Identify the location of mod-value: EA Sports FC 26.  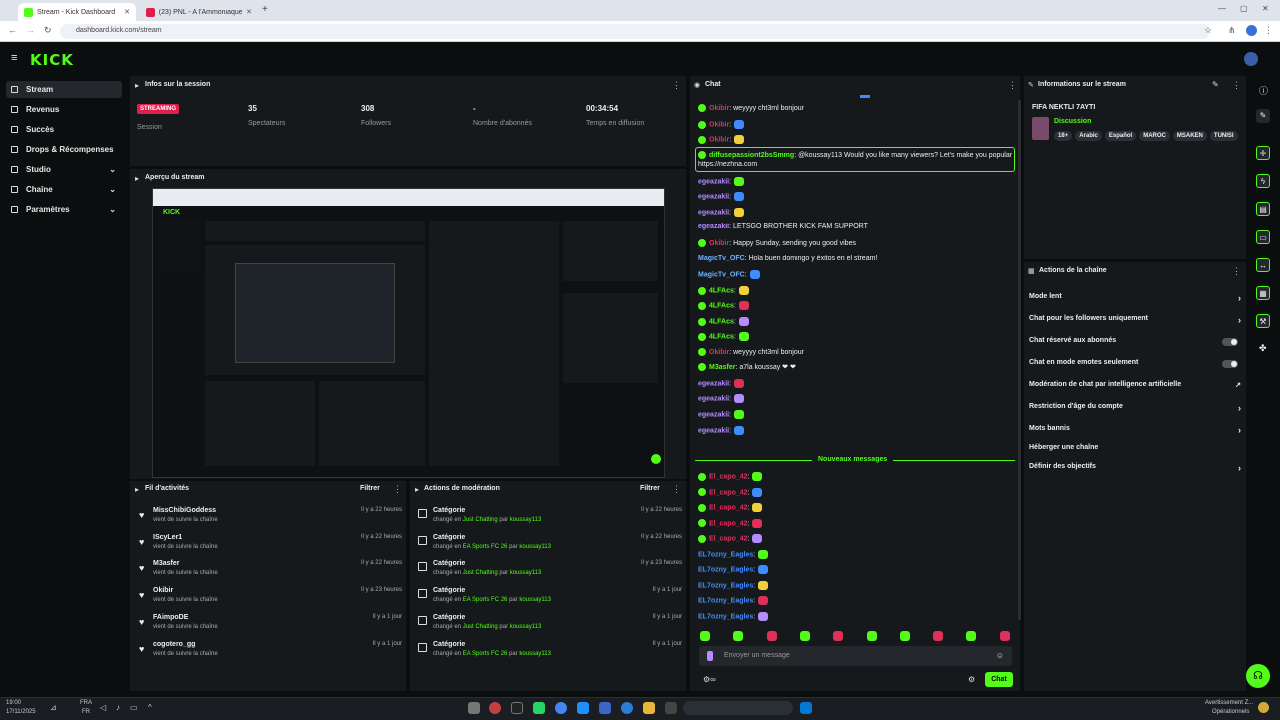
(485, 654).